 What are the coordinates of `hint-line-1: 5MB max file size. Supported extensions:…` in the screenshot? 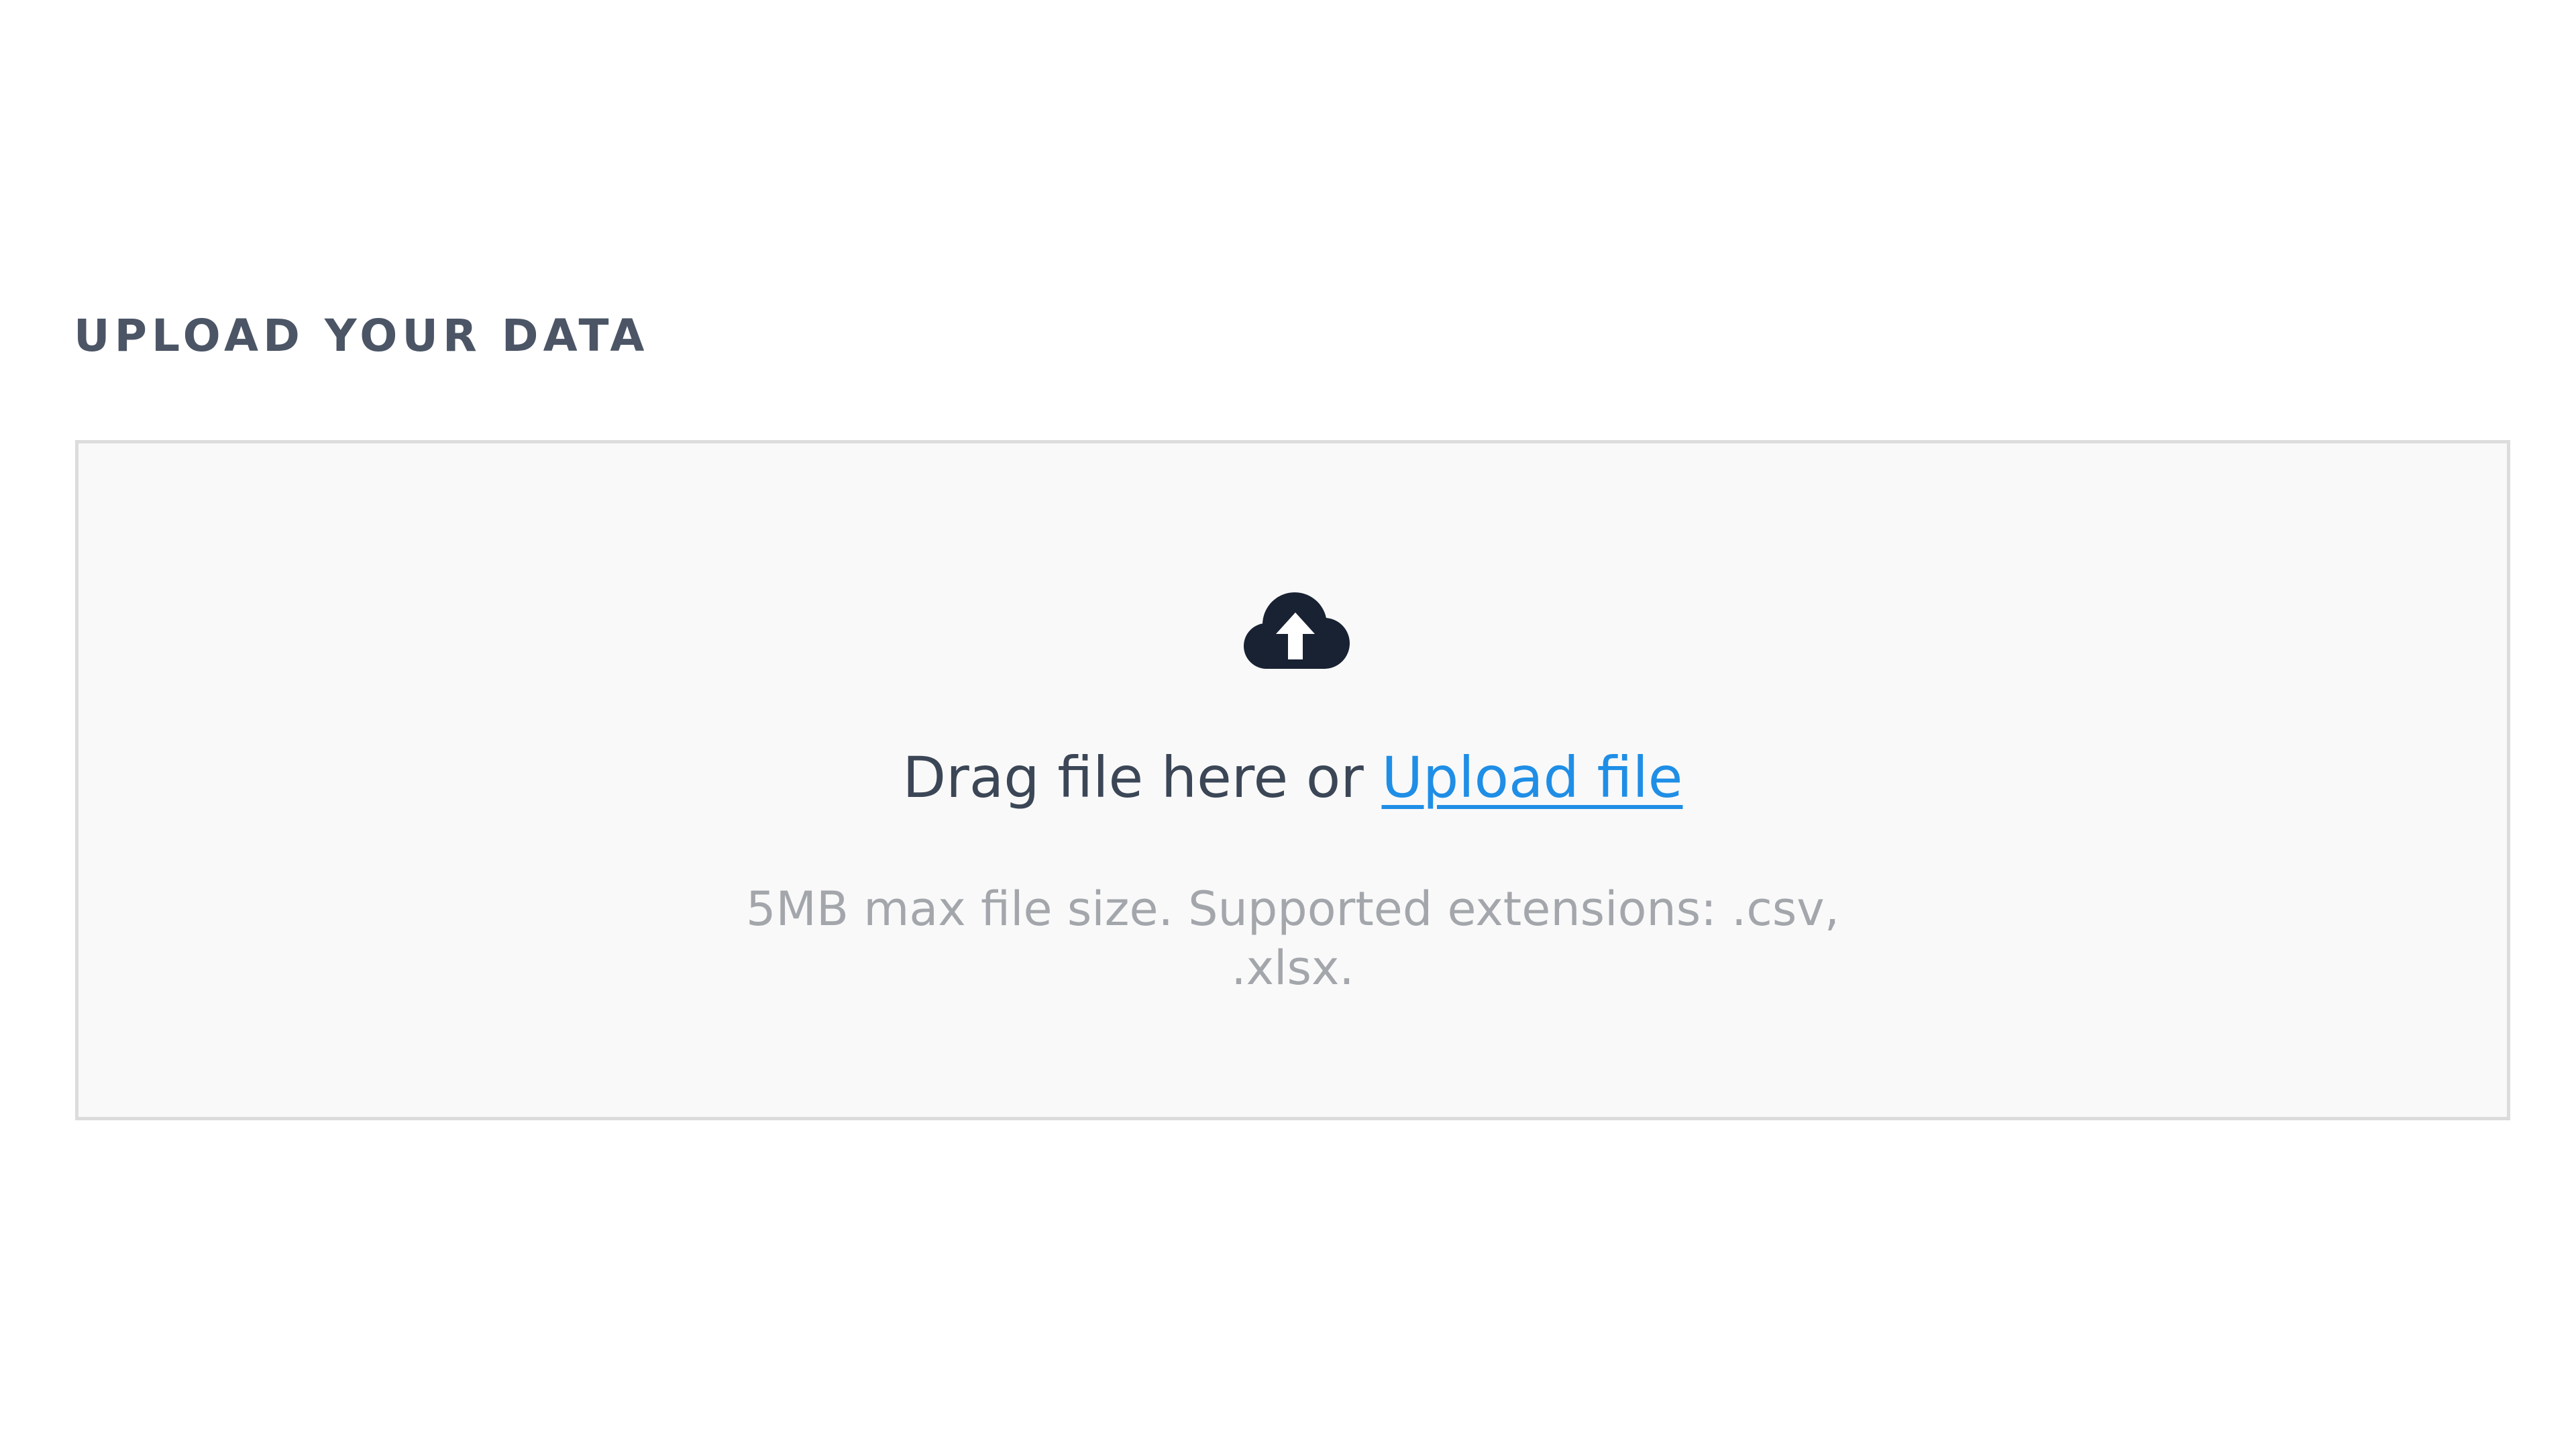 It's located at (1292, 908).